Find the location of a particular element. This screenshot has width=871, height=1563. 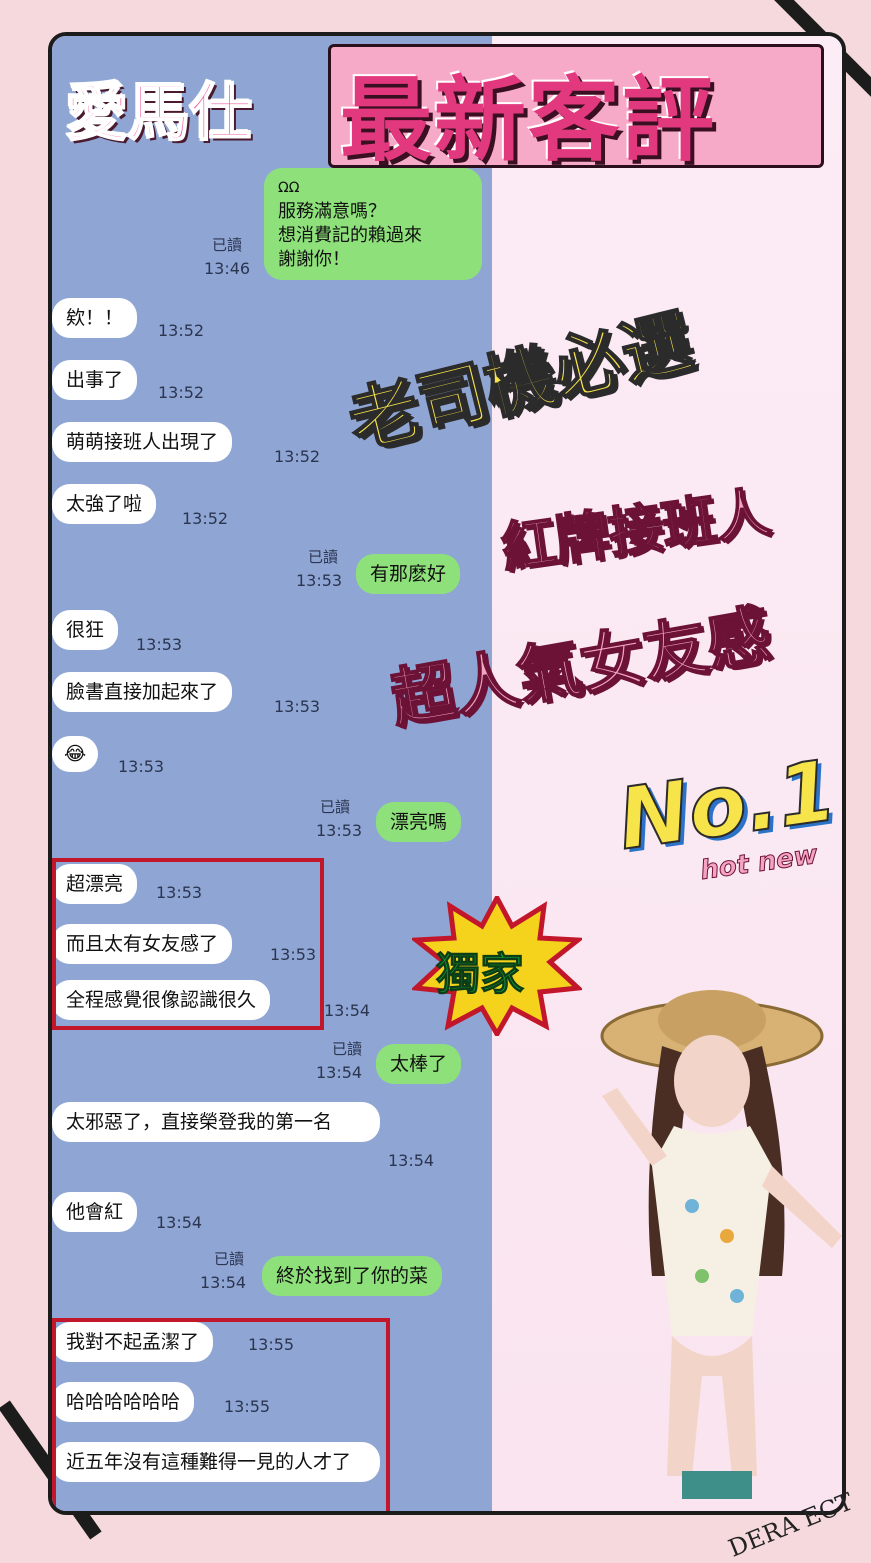

chat-message: 很狂 is located at coordinates (85, 630).